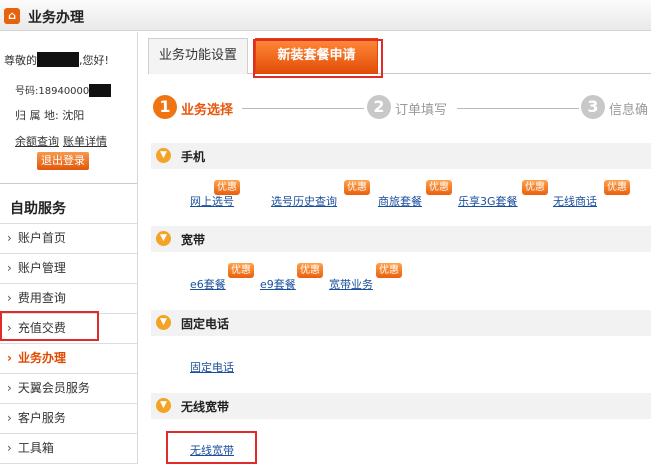  I want to click on highlight-box-nav, so click(49, 326).